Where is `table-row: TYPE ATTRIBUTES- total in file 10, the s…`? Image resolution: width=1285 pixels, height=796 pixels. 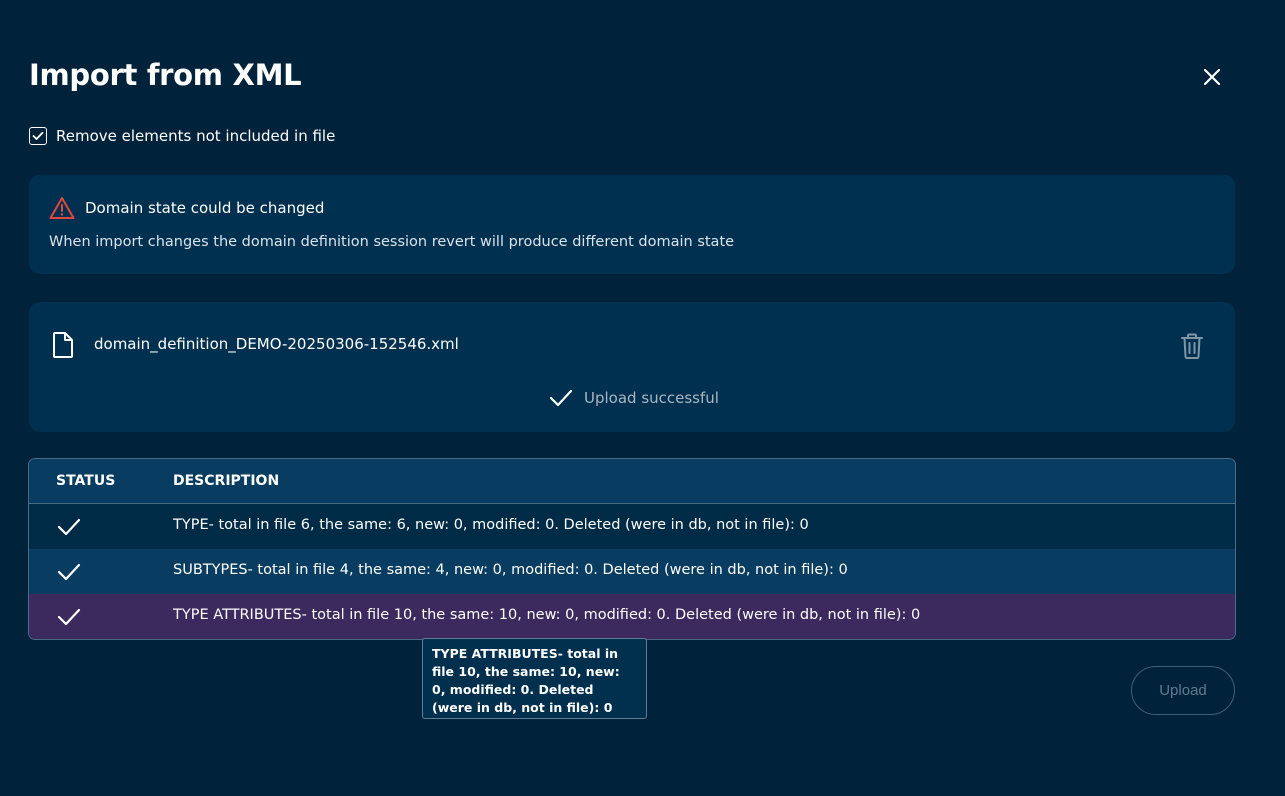 table-row: TYPE ATTRIBUTES- total in file 10, the s… is located at coordinates (632, 616).